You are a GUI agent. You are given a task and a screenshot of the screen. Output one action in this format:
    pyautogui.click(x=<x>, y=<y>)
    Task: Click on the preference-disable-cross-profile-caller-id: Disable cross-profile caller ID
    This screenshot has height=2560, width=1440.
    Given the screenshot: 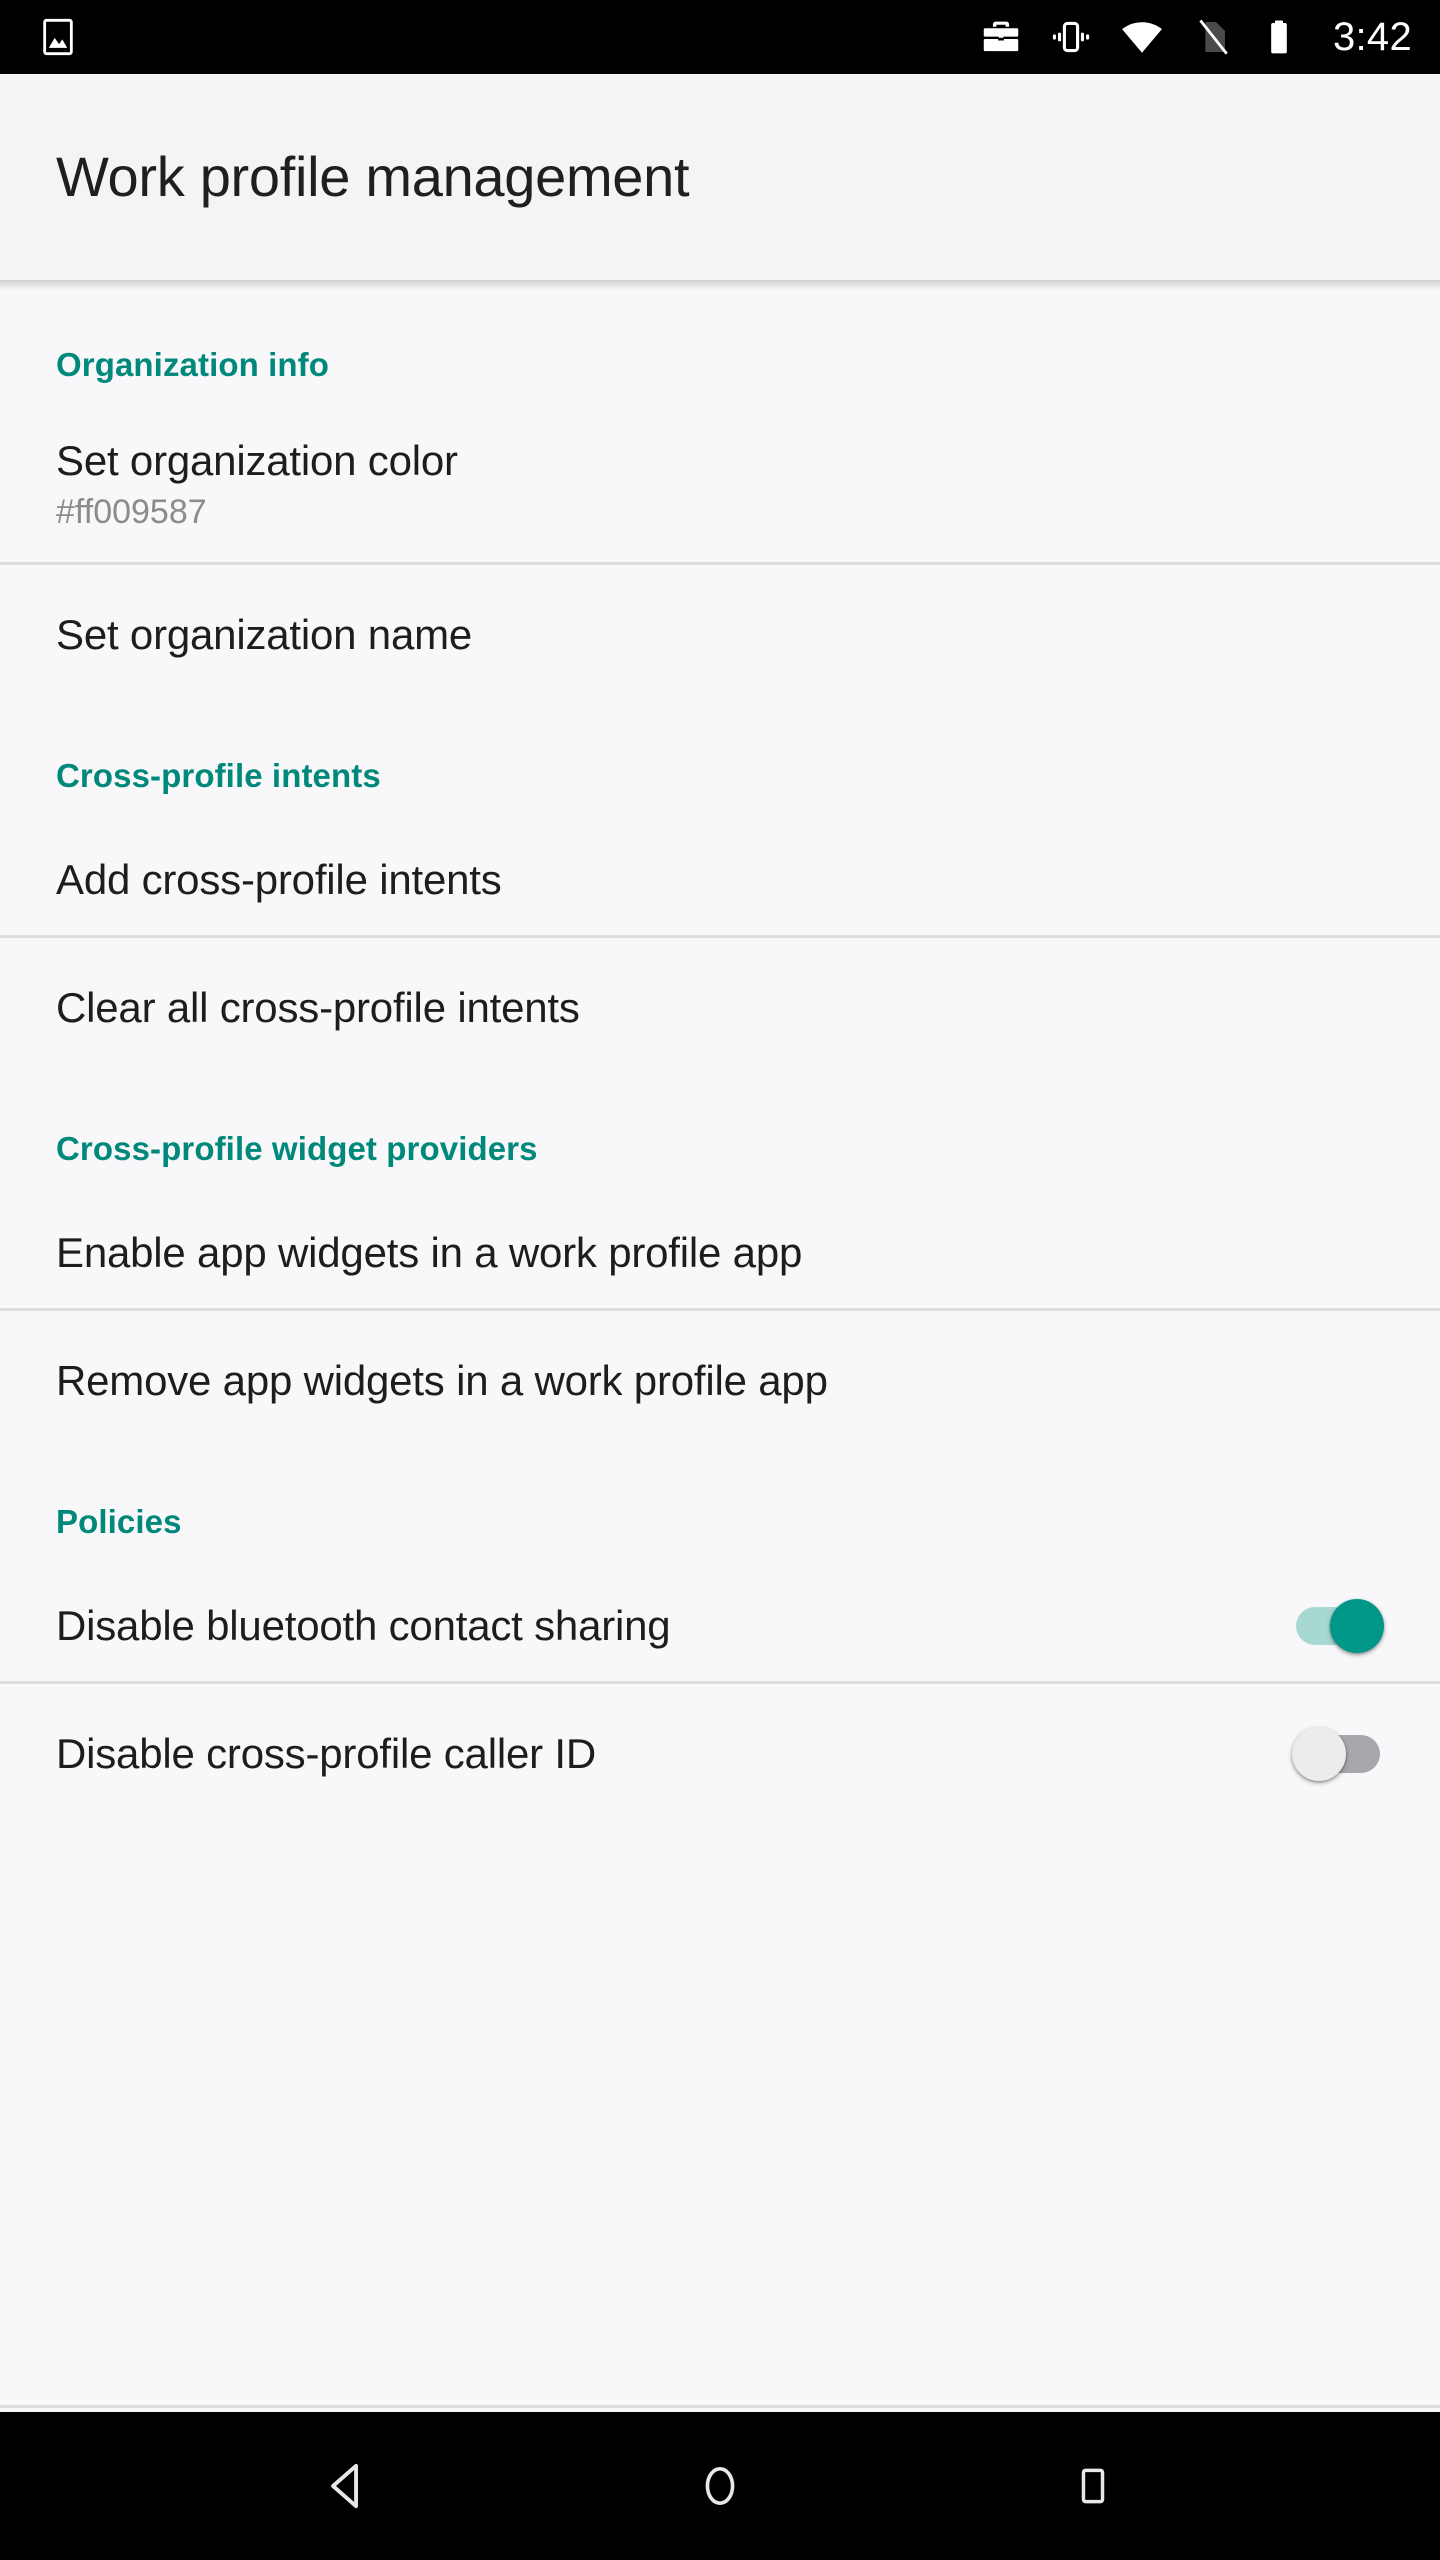 What is the action you would take?
    pyautogui.click(x=720, y=1754)
    